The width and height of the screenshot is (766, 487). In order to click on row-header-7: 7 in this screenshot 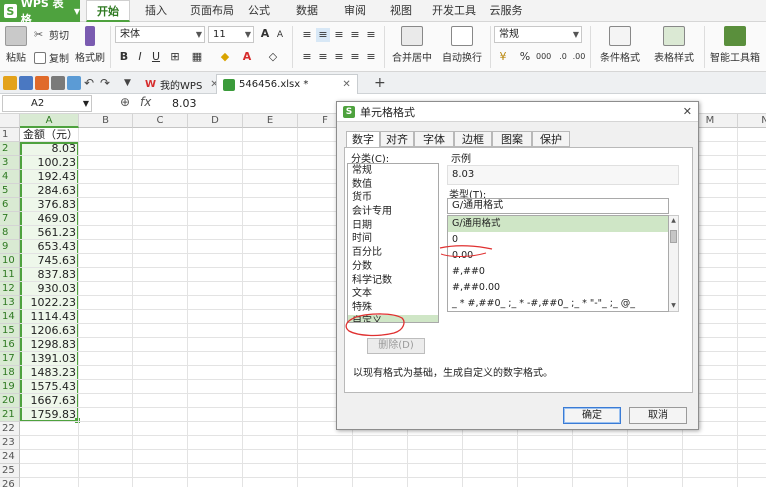, I will do `click(10, 219)`.